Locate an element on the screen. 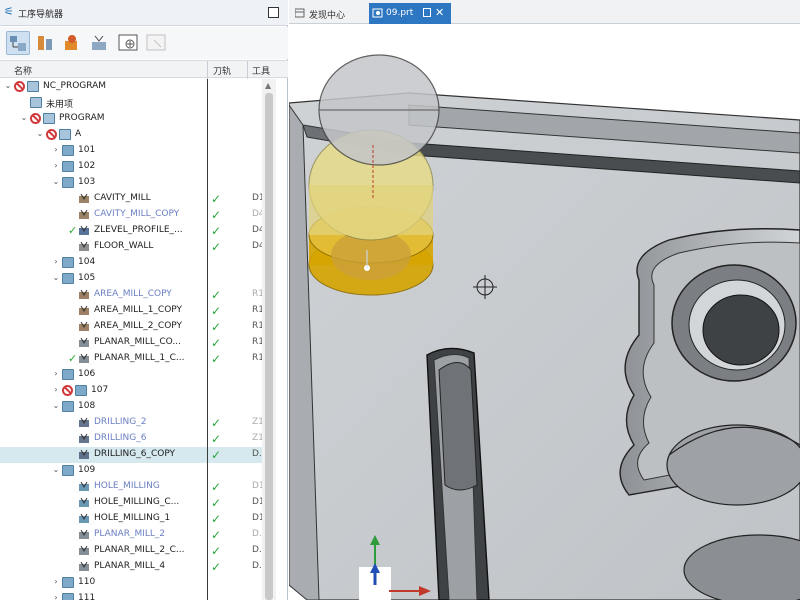 This screenshot has width=800, height=600. tree-group-row: › 101 is located at coordinates (131, 151).